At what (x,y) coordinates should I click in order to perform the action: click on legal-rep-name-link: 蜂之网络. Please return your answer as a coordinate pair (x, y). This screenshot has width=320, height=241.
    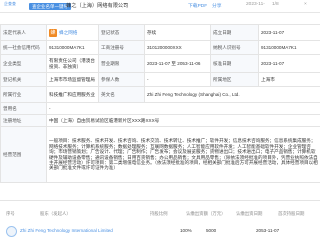
    Looking at the image, I should click on (68, 32).